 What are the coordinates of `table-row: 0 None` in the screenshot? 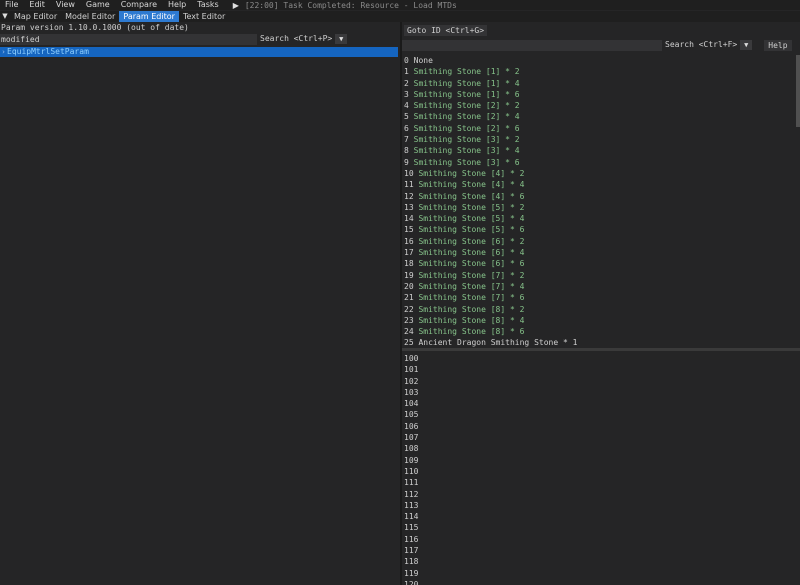 It's located at (599, 60).